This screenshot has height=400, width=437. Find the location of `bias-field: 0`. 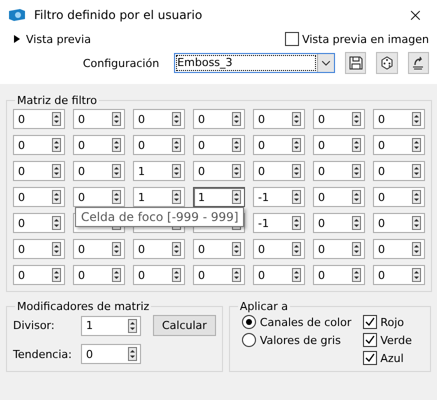

bias-field: 0 is located at coordinates (111, 354).